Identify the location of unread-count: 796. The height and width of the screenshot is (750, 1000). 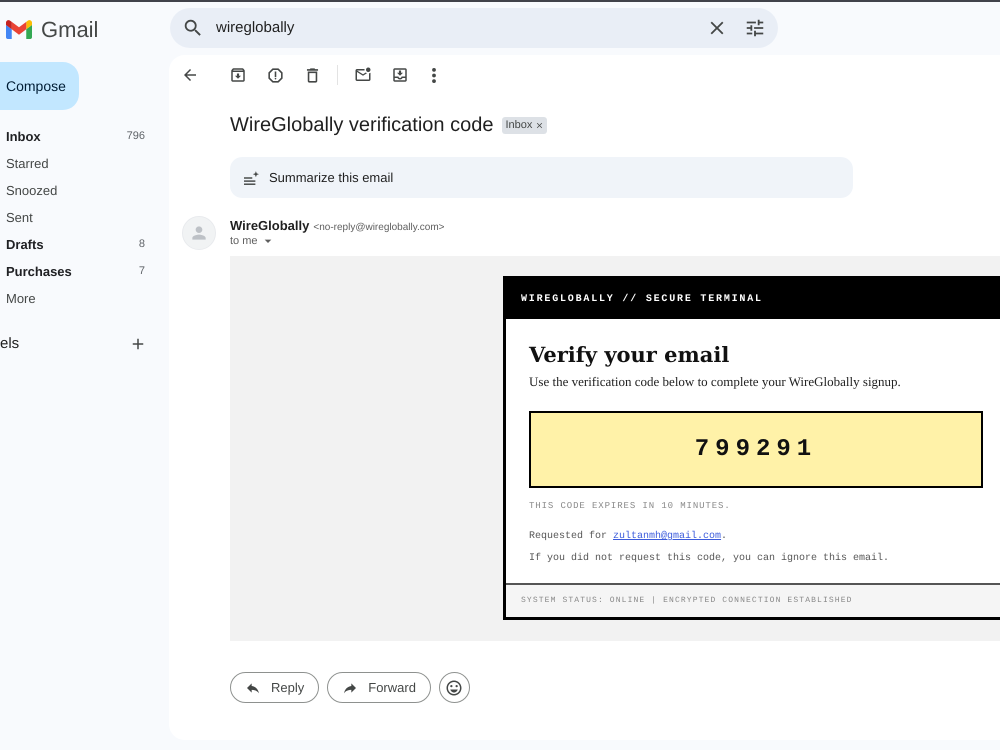
(135, 136).